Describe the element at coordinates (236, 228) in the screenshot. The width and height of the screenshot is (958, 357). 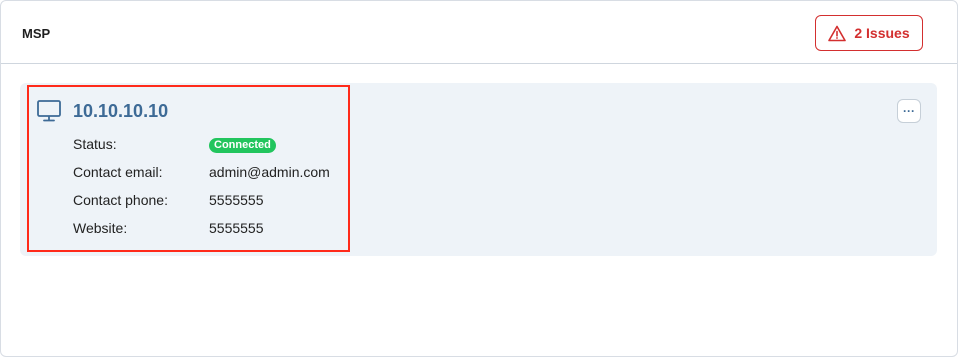
I see `website-value: 5555555` at that location.